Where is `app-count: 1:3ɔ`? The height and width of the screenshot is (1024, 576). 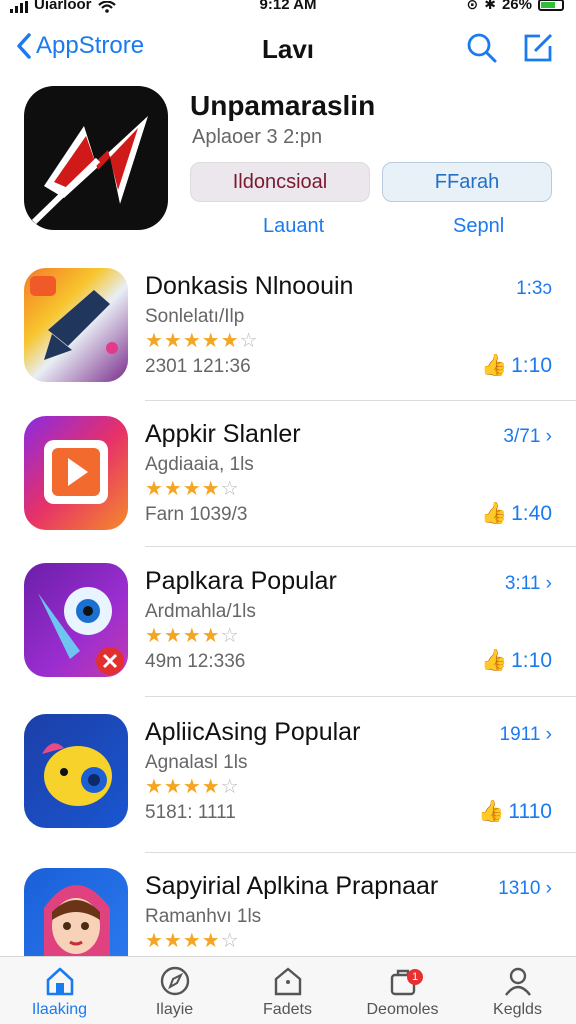 app-count: 1:3ɔ is located at coordinates (534, 288).